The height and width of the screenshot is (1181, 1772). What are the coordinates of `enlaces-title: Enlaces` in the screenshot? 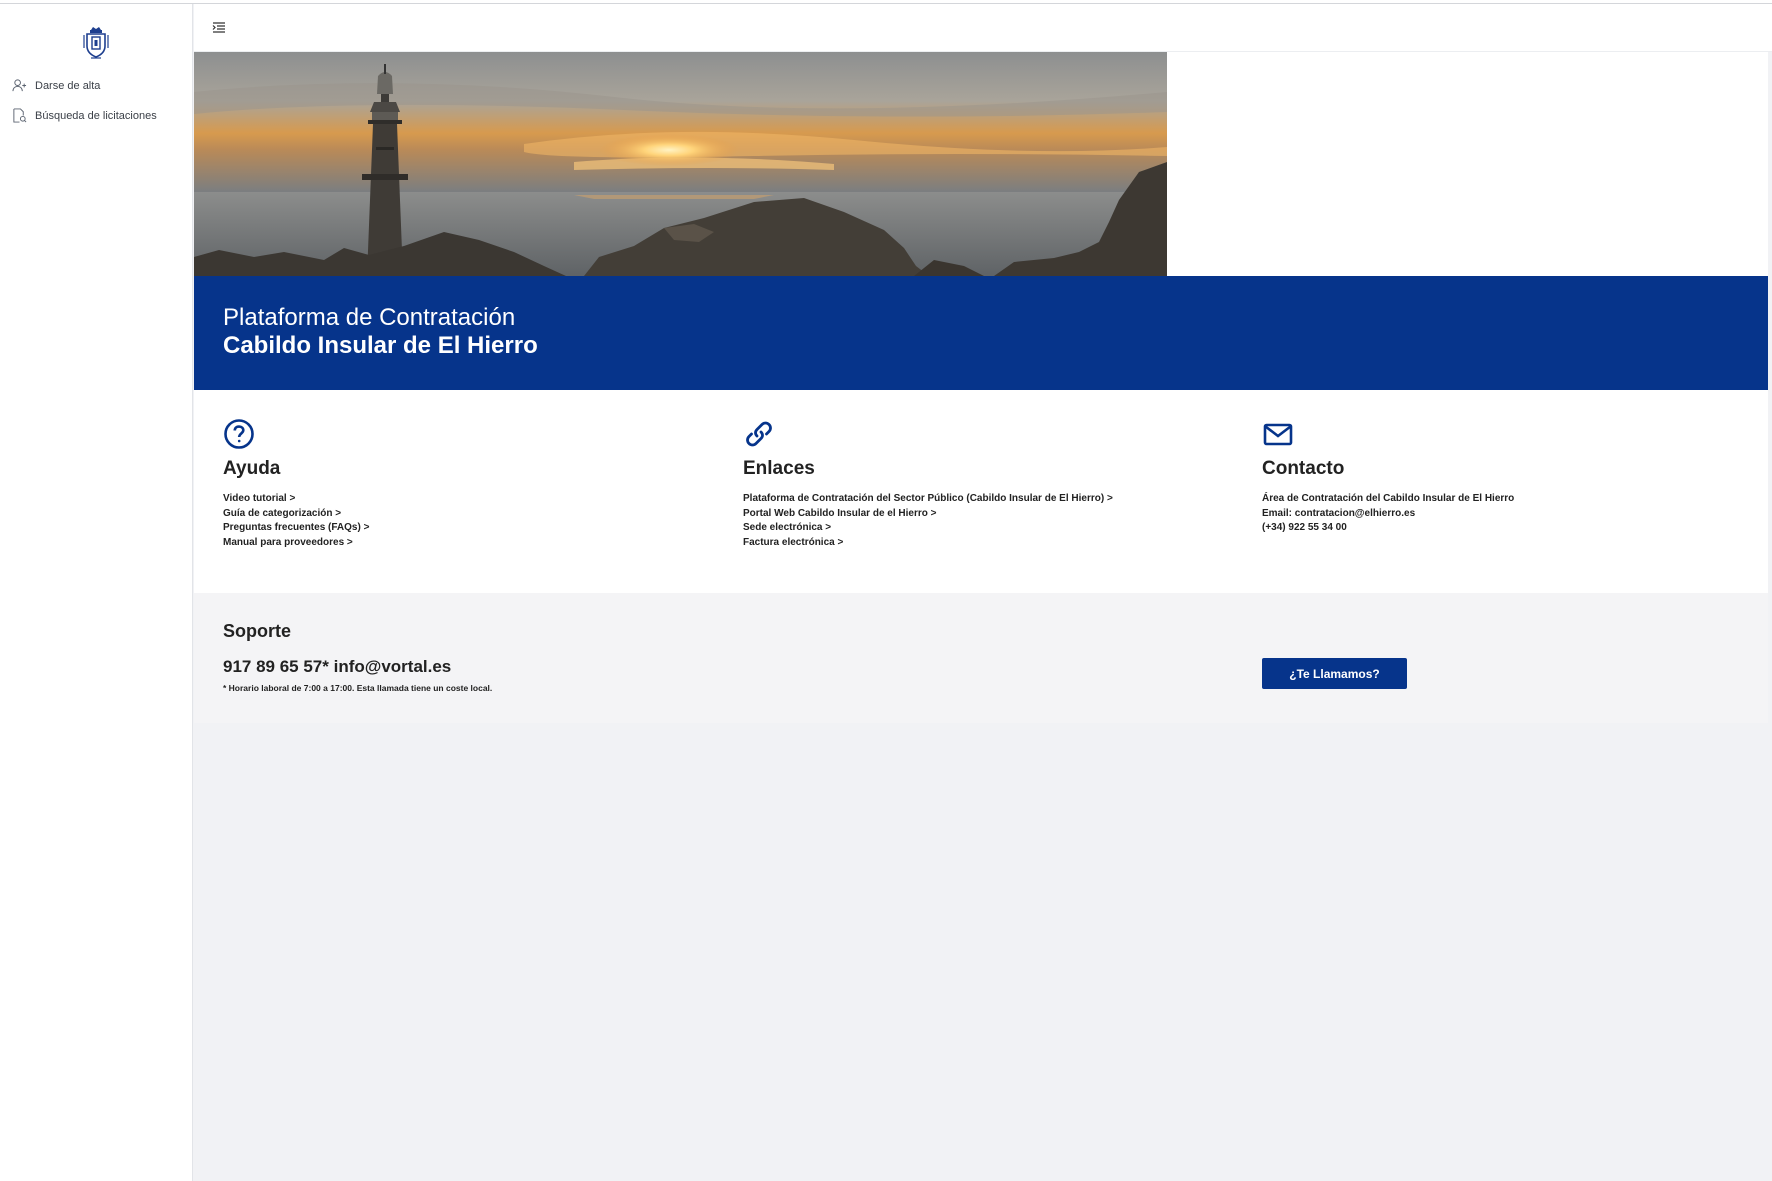 It's located at (779, 468).